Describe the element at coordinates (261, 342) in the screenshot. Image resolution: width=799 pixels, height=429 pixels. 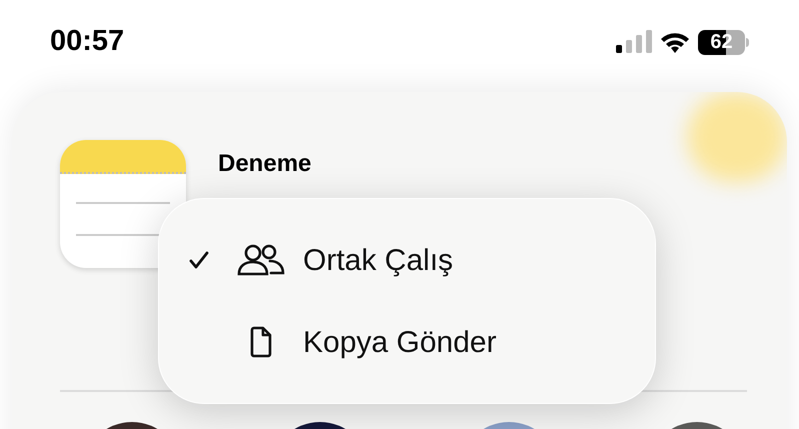
I see `document-icon` at that location.